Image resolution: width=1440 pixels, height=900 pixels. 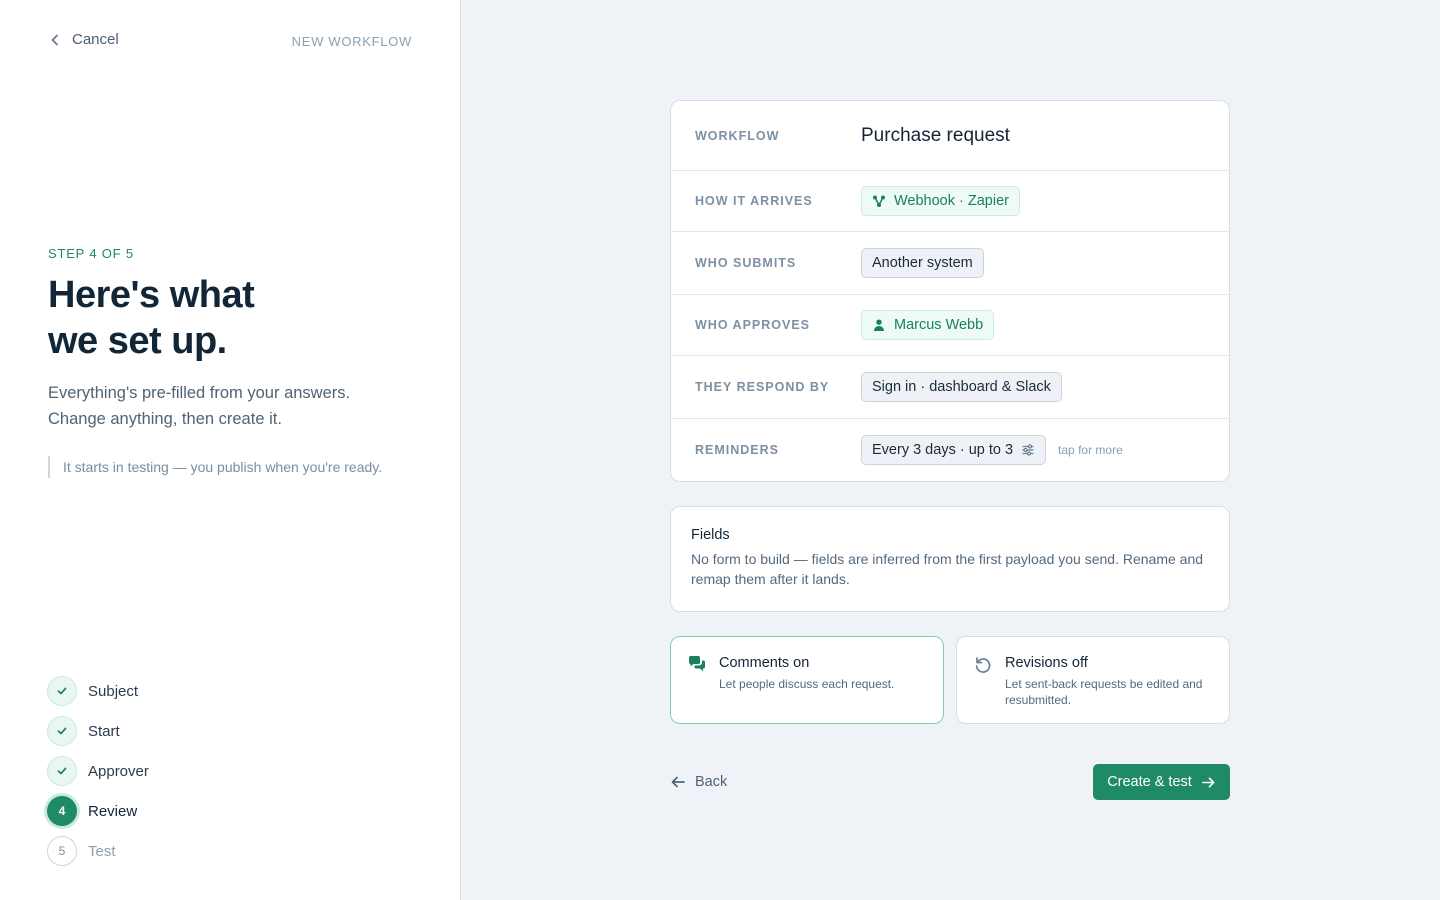 What do you see at coordinates (118, 771) in the screenshot?
I see `step-label: Approver` at bounding box center [118, 771].